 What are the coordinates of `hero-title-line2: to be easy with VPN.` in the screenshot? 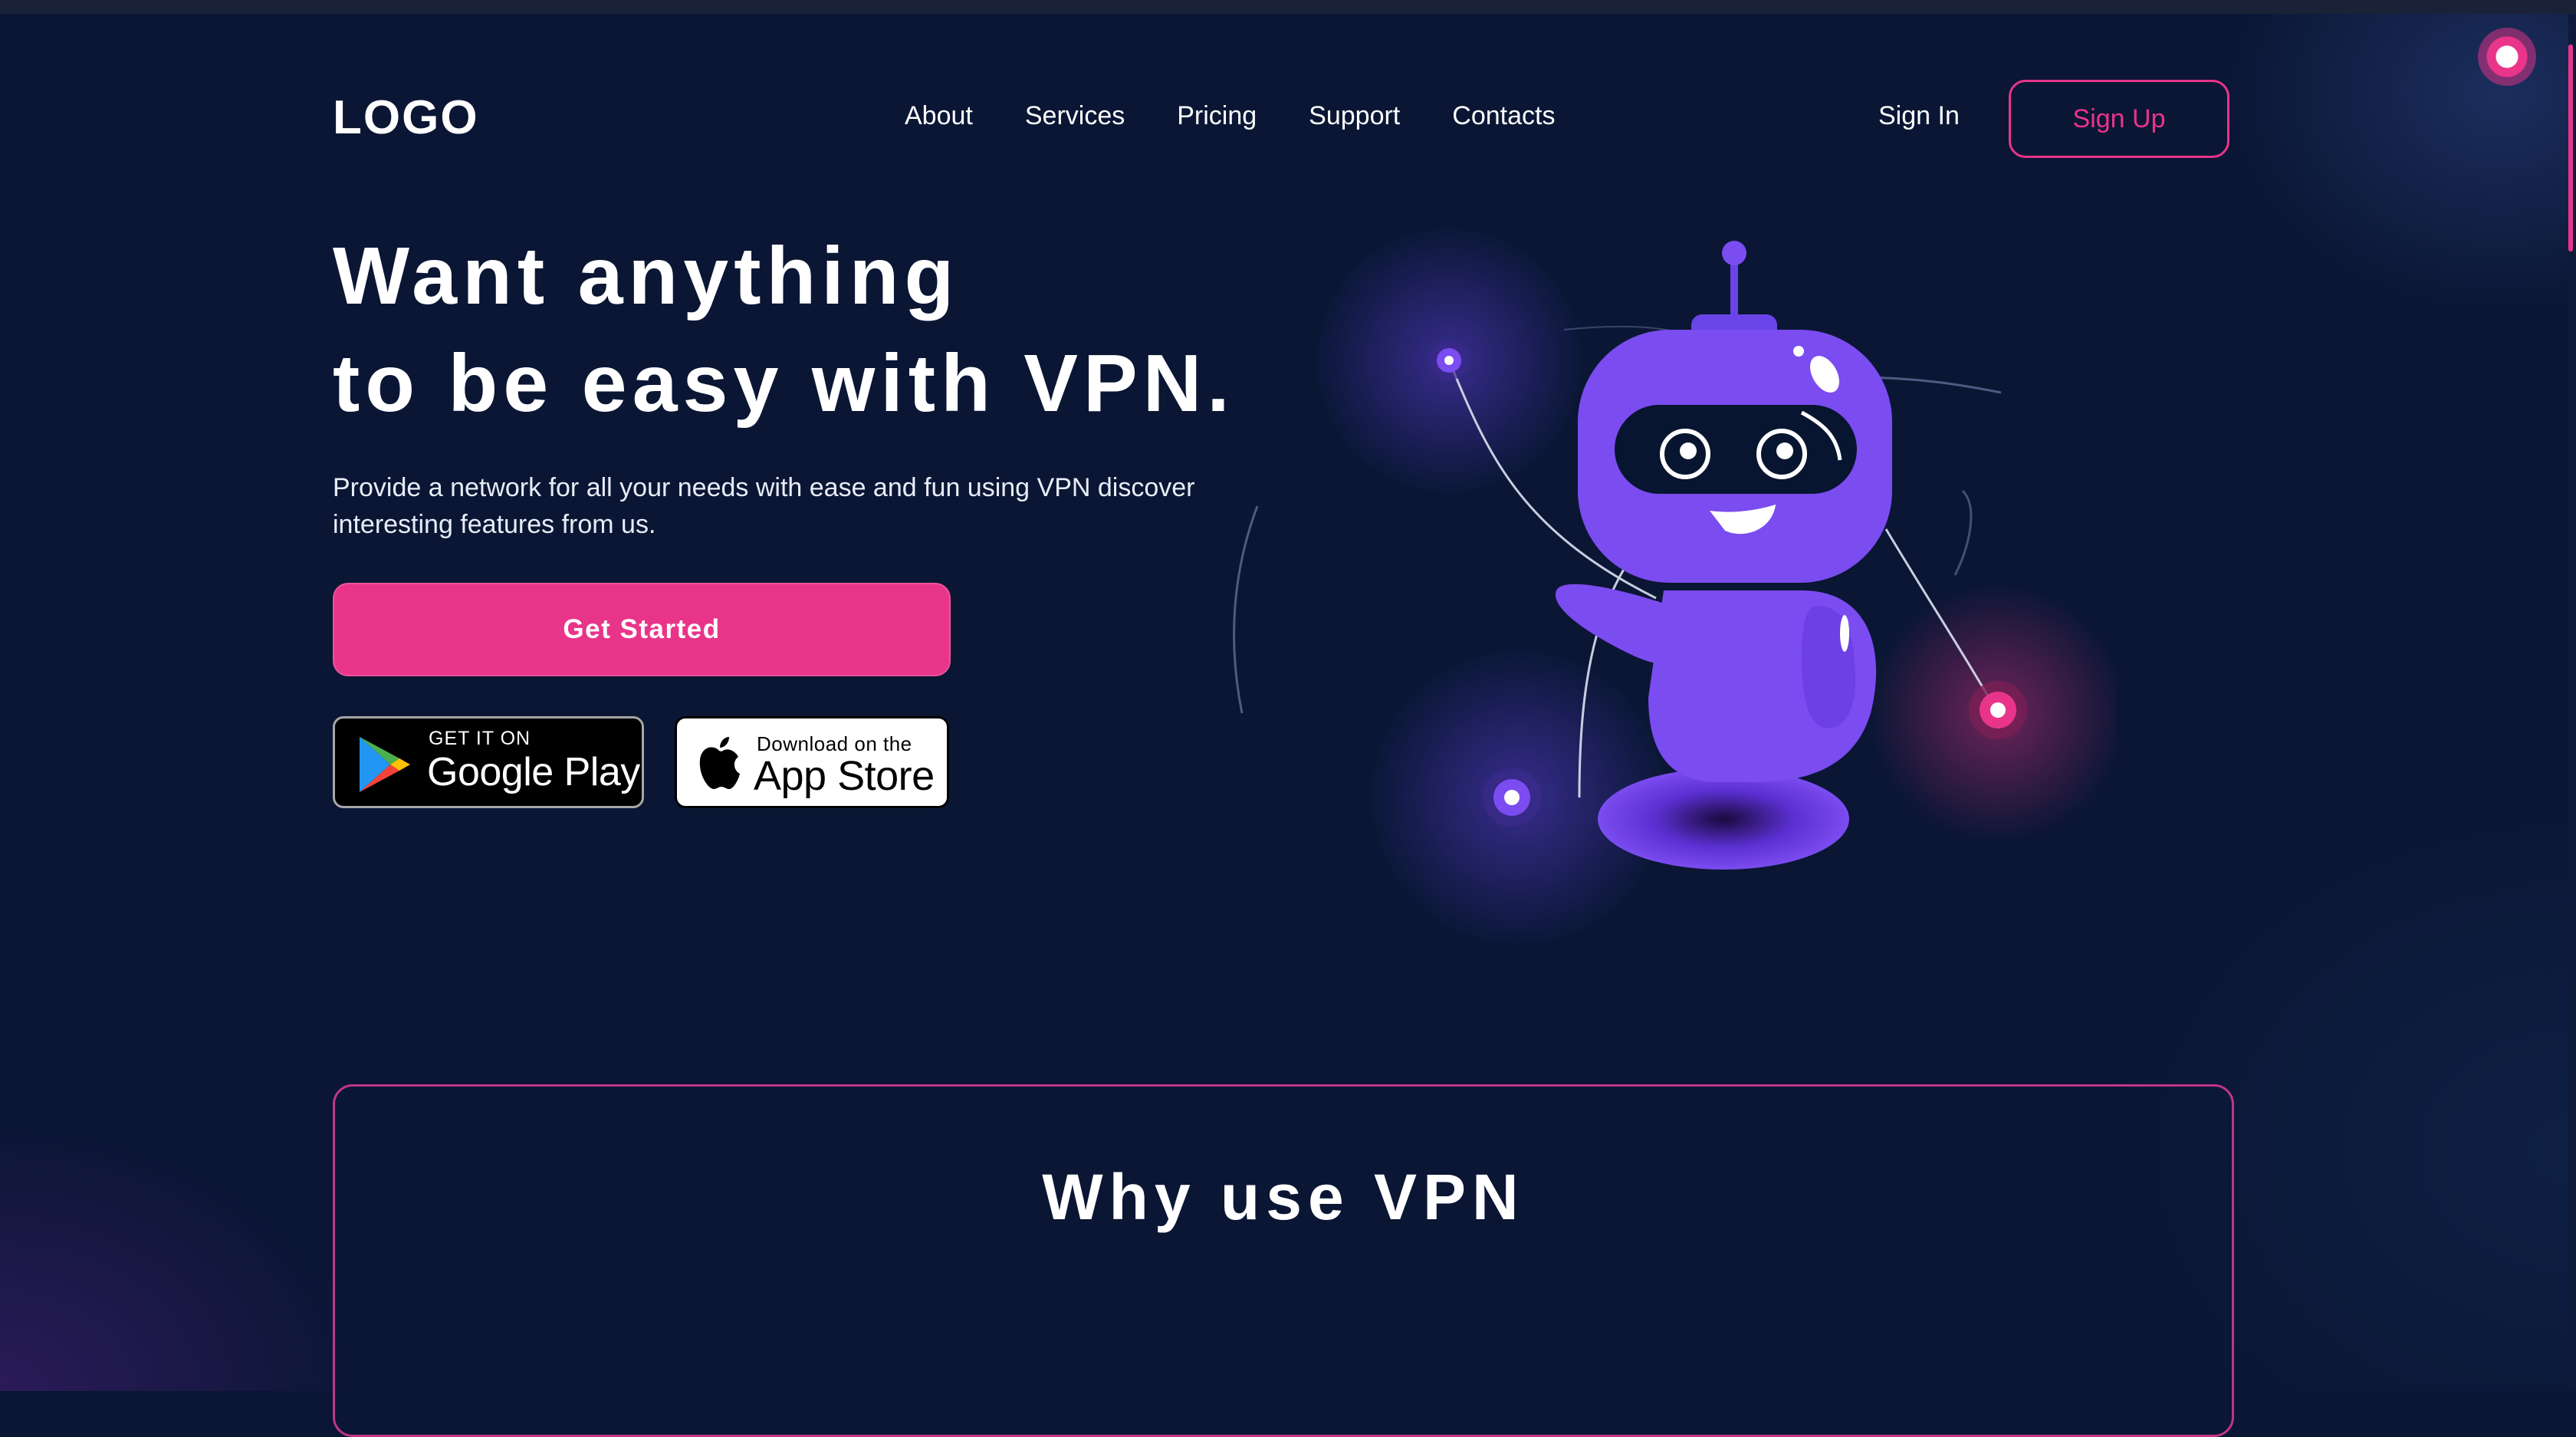 It's located at (784, 383).